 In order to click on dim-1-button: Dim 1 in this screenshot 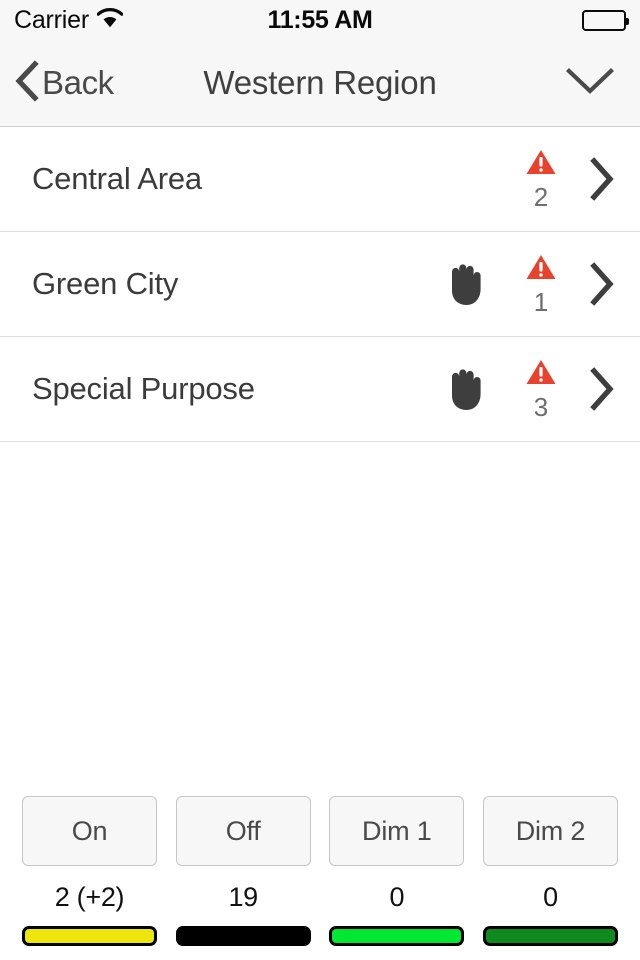, I will do `click(397, 831)`.